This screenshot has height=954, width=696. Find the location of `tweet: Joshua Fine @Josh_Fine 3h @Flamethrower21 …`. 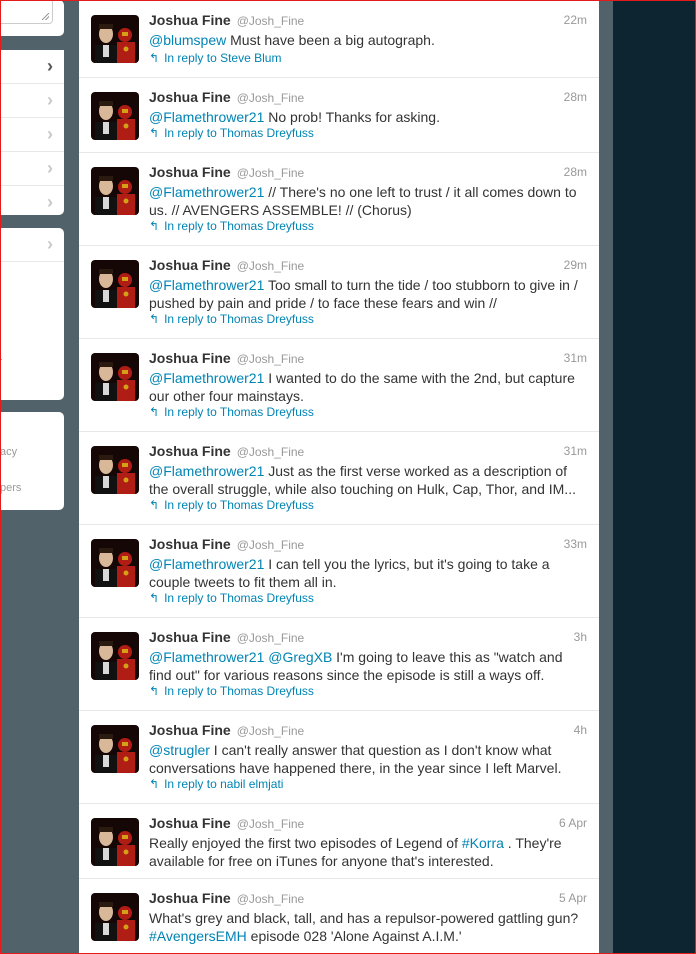

tweet: Joshua Fine @Josh_Fine 3h @Flamethrower21 … is located at coordinates (339, 664).